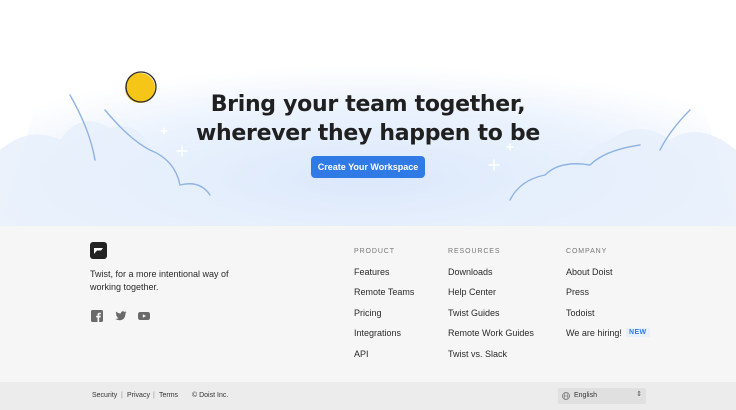 Image resolution: width=736 pixels, height=410 pixels. What do you see at coordinates (638, 332) in the screenshot?
I see `new-badge: NEW` at bounding box center [638, 332].